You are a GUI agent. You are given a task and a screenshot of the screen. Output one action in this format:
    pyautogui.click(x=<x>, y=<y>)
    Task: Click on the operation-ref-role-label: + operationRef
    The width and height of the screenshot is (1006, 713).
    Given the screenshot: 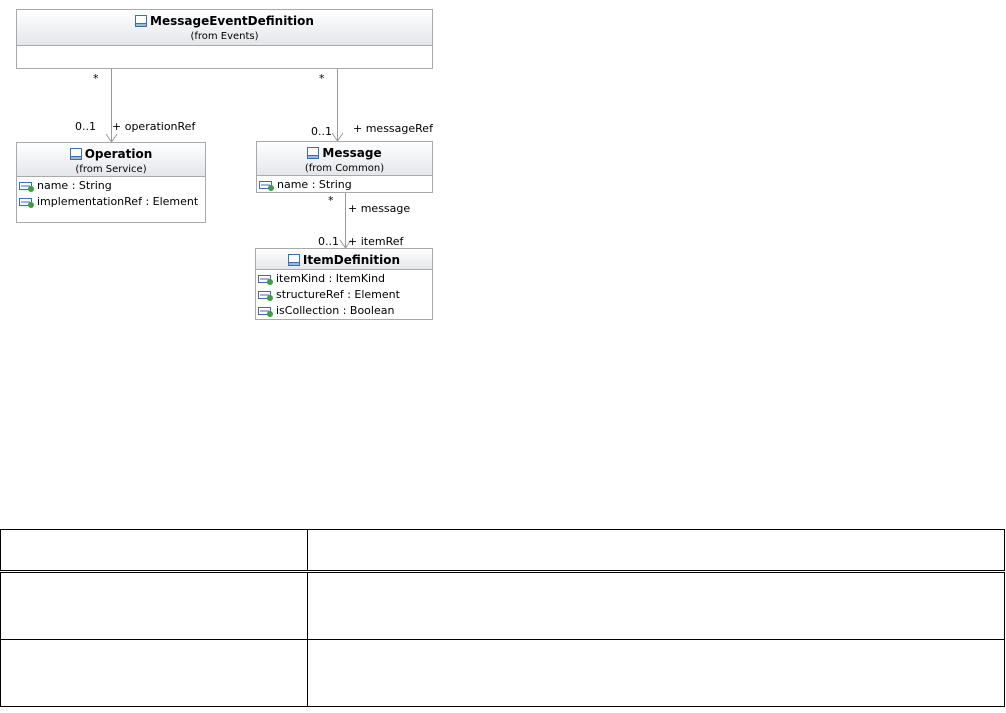 What is the action you would take?
    pyautogui.click(x=154, y=126)
    